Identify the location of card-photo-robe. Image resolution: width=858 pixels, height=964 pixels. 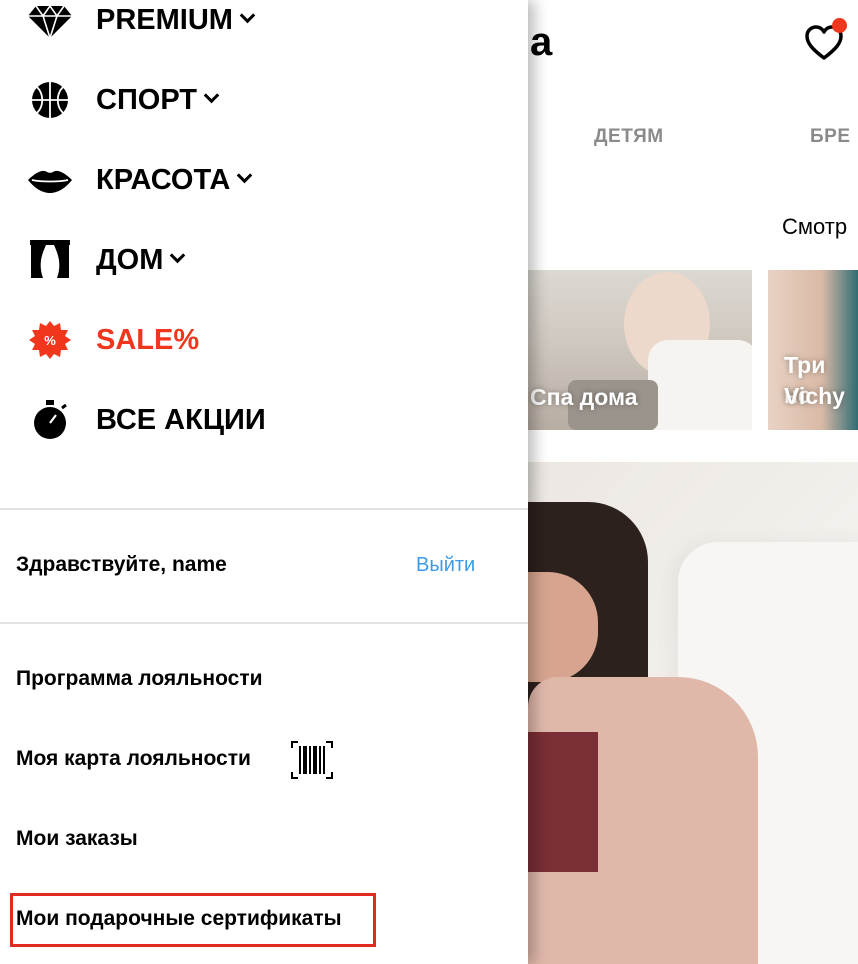
(700, 385).